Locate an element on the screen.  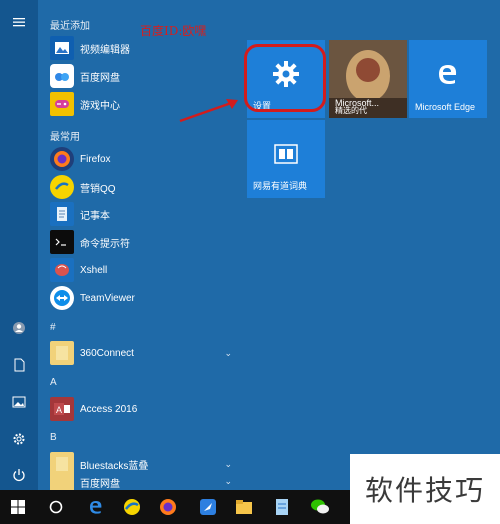
app-command-prompt: 命令提示符 is located at coordinates (138, 242).